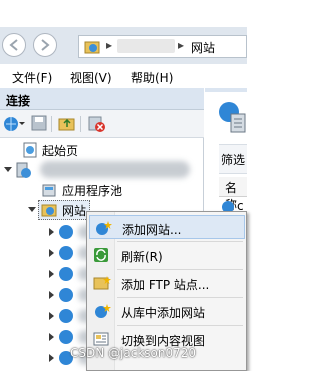  Describe the element at coordinates (133, 353) in the screenshot. I see `watermark-text: CSDN @jackson0720` at that location.